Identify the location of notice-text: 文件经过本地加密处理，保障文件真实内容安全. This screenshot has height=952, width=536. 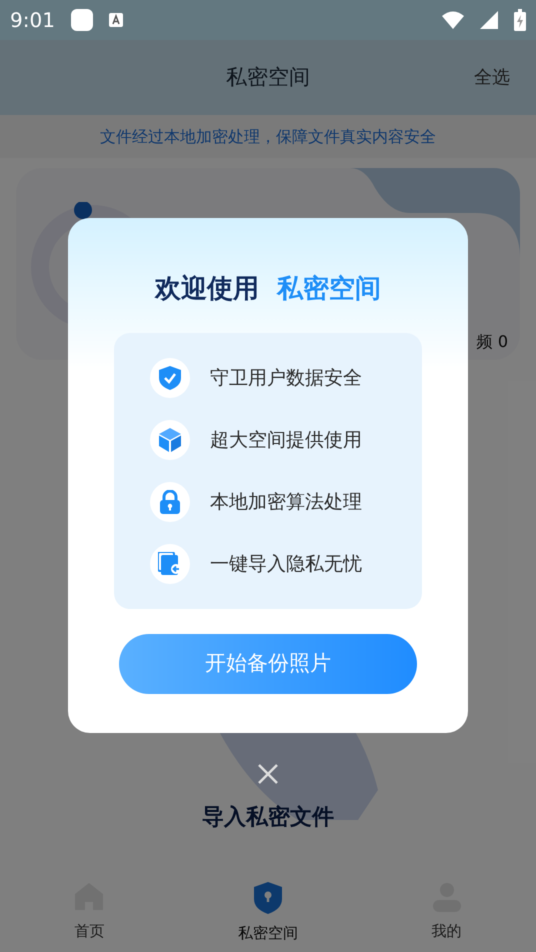
(268, 137).